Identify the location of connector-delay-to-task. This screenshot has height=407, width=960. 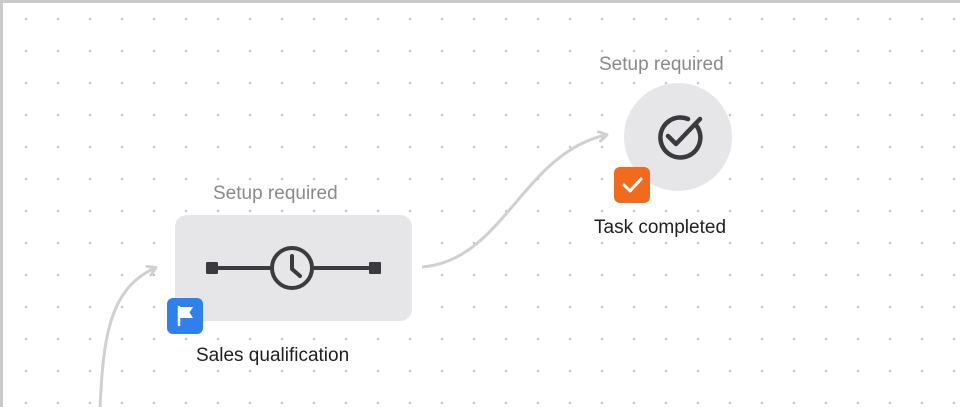
(513, 202).